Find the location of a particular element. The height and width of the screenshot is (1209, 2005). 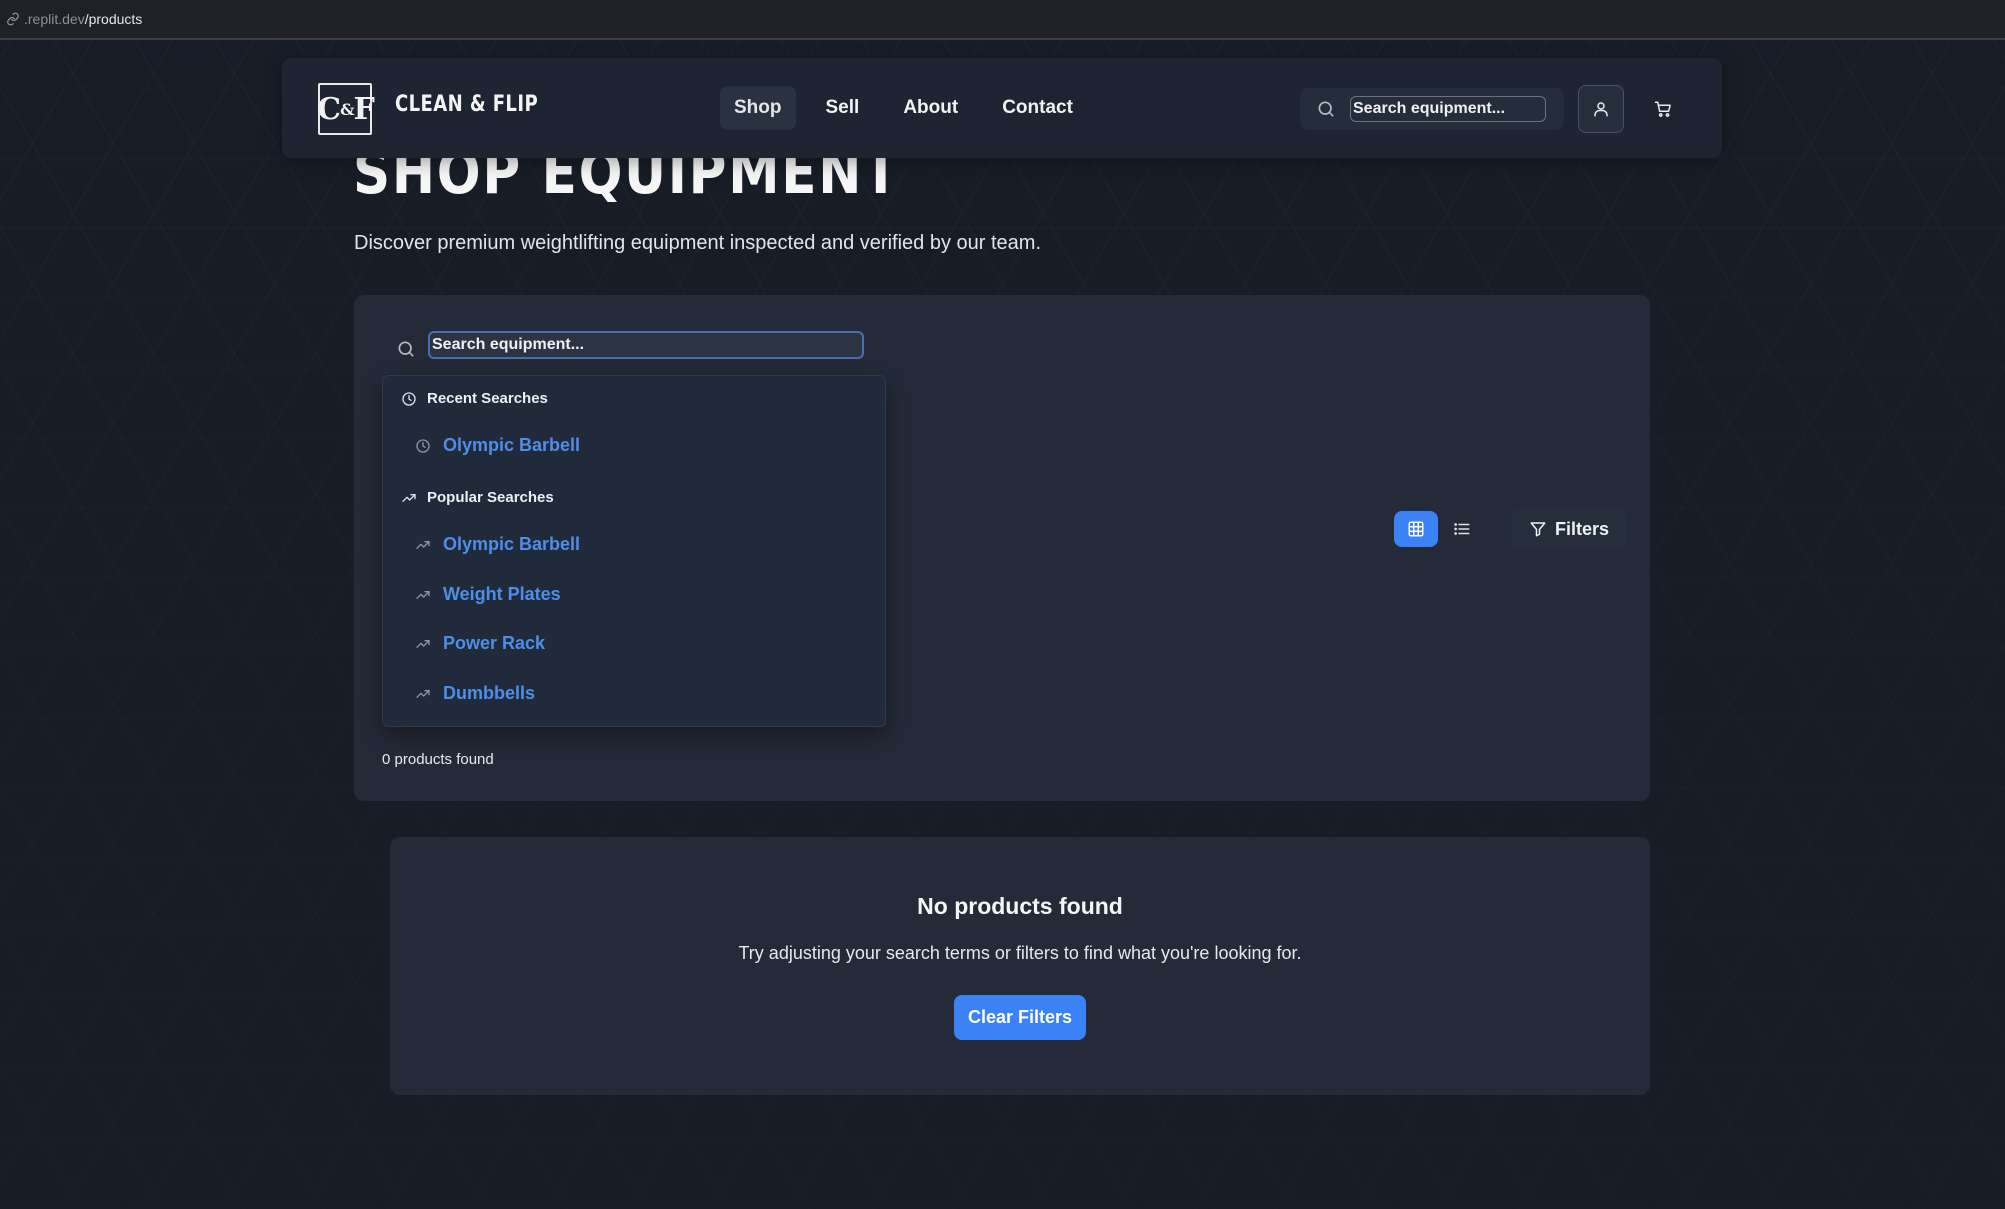

popular-search-item: Weight Plates is located at coordinates (488, 594).